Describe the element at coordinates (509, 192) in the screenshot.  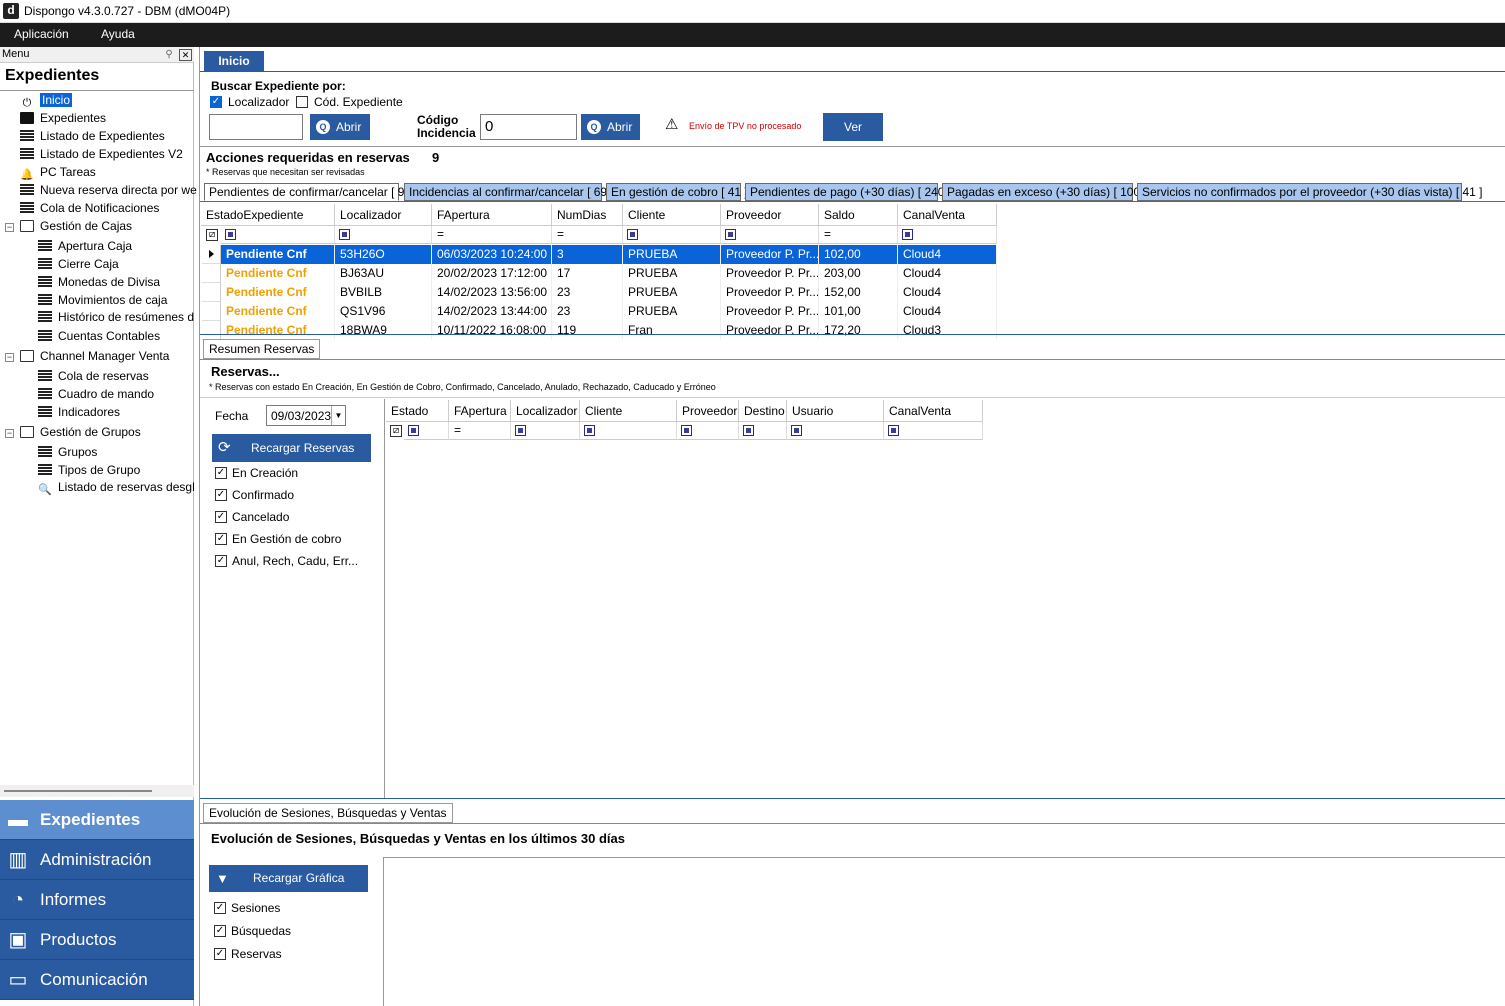
I see `tab-acciones-1: Incidencias al confirmar/cancelar [ 69 ]` at that location.